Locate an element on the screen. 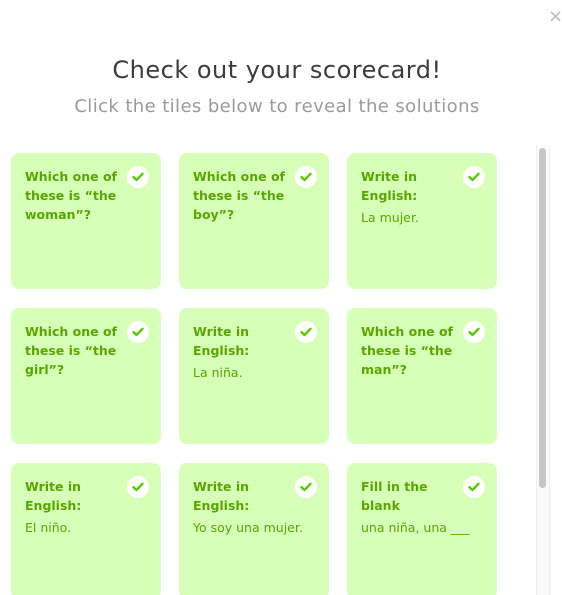 The width and height of the screenshot is (562, 595). scorecard-tile: Which one of these is “the girl”? is located at coordinates (86, 376).